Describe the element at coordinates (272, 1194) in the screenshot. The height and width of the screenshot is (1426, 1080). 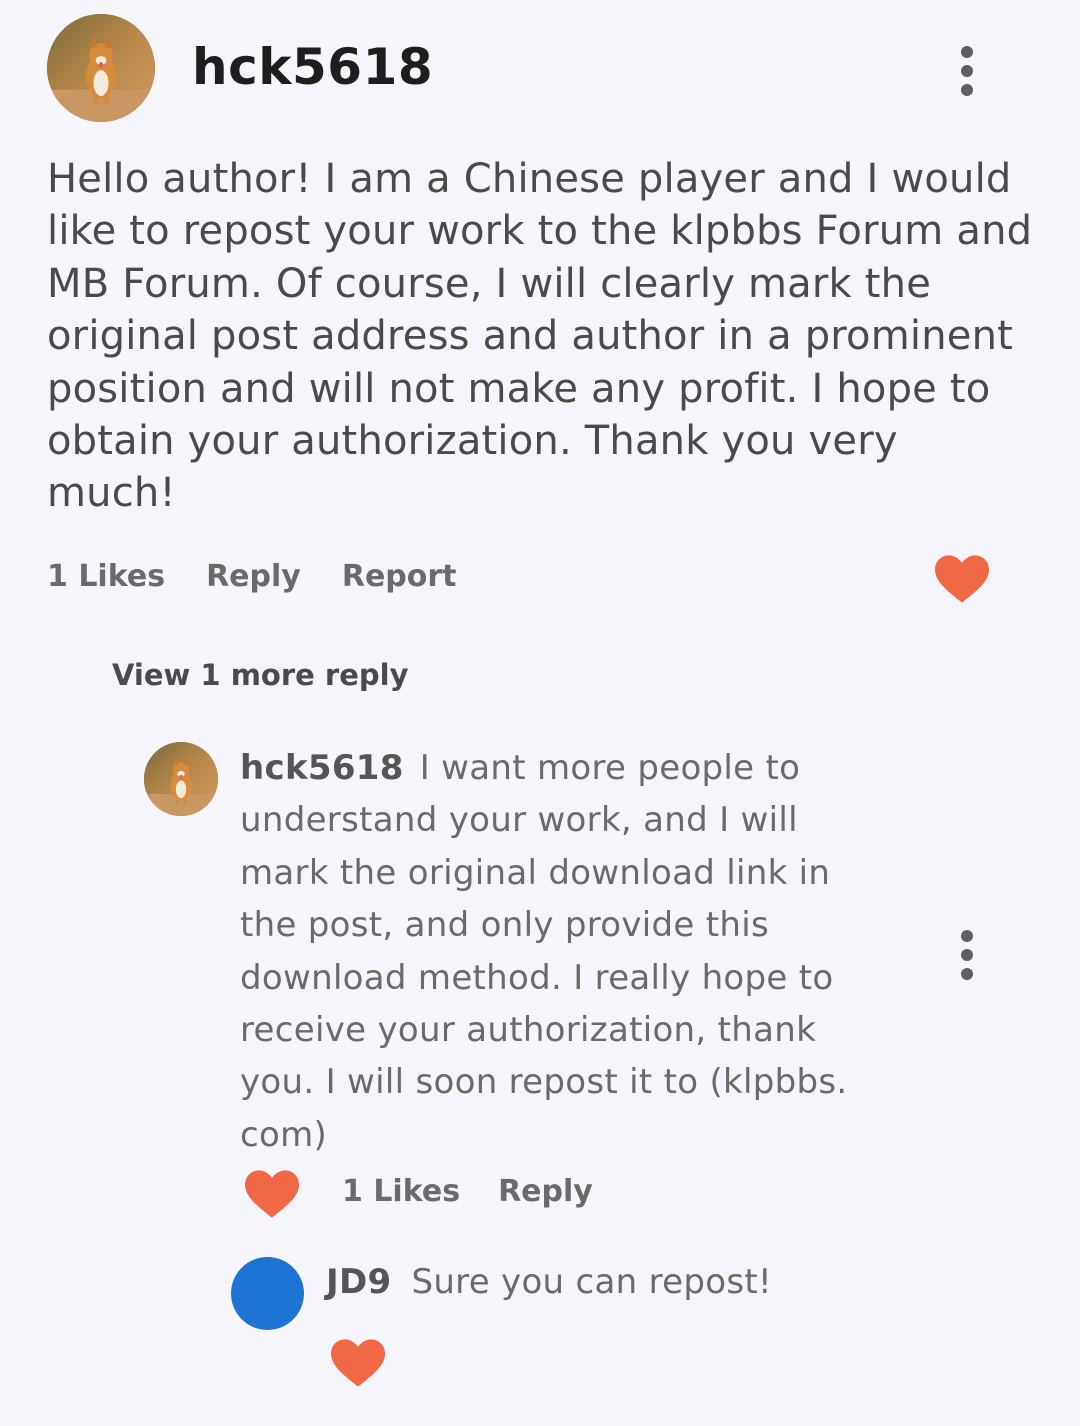
I see `reply-like-heart-icon` at that location.